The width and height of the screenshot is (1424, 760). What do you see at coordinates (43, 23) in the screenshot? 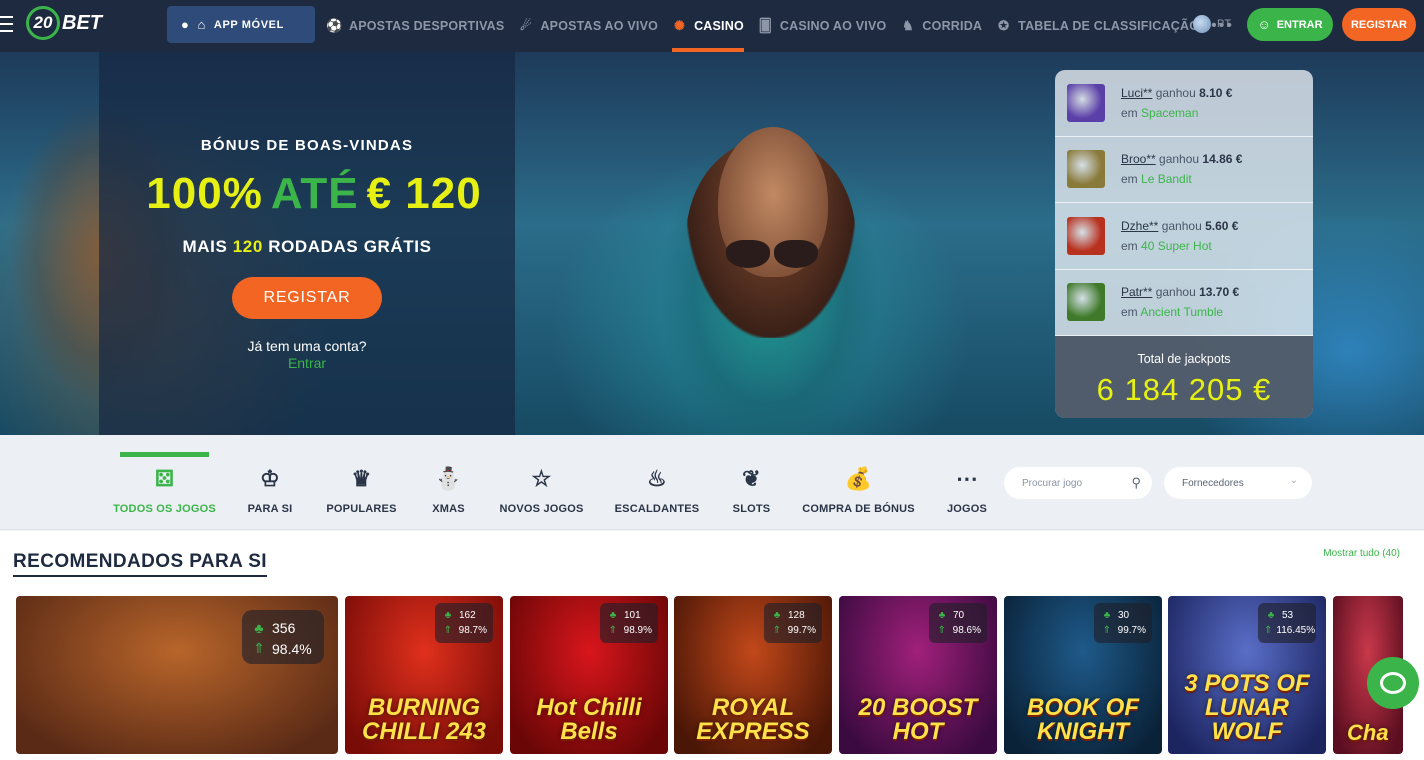
I see `logo-badge: 20` at bounding box center [43, 23].